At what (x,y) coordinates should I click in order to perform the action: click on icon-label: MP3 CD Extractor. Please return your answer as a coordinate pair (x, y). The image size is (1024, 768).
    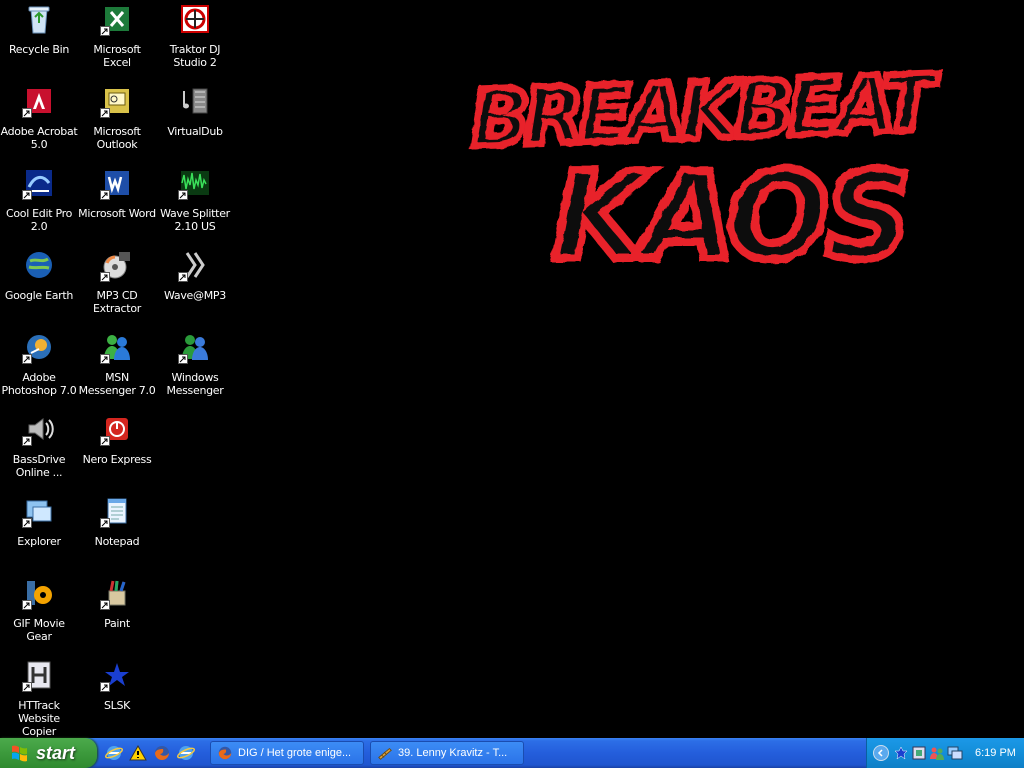
    Looking at the image, I should click on (117, 302).